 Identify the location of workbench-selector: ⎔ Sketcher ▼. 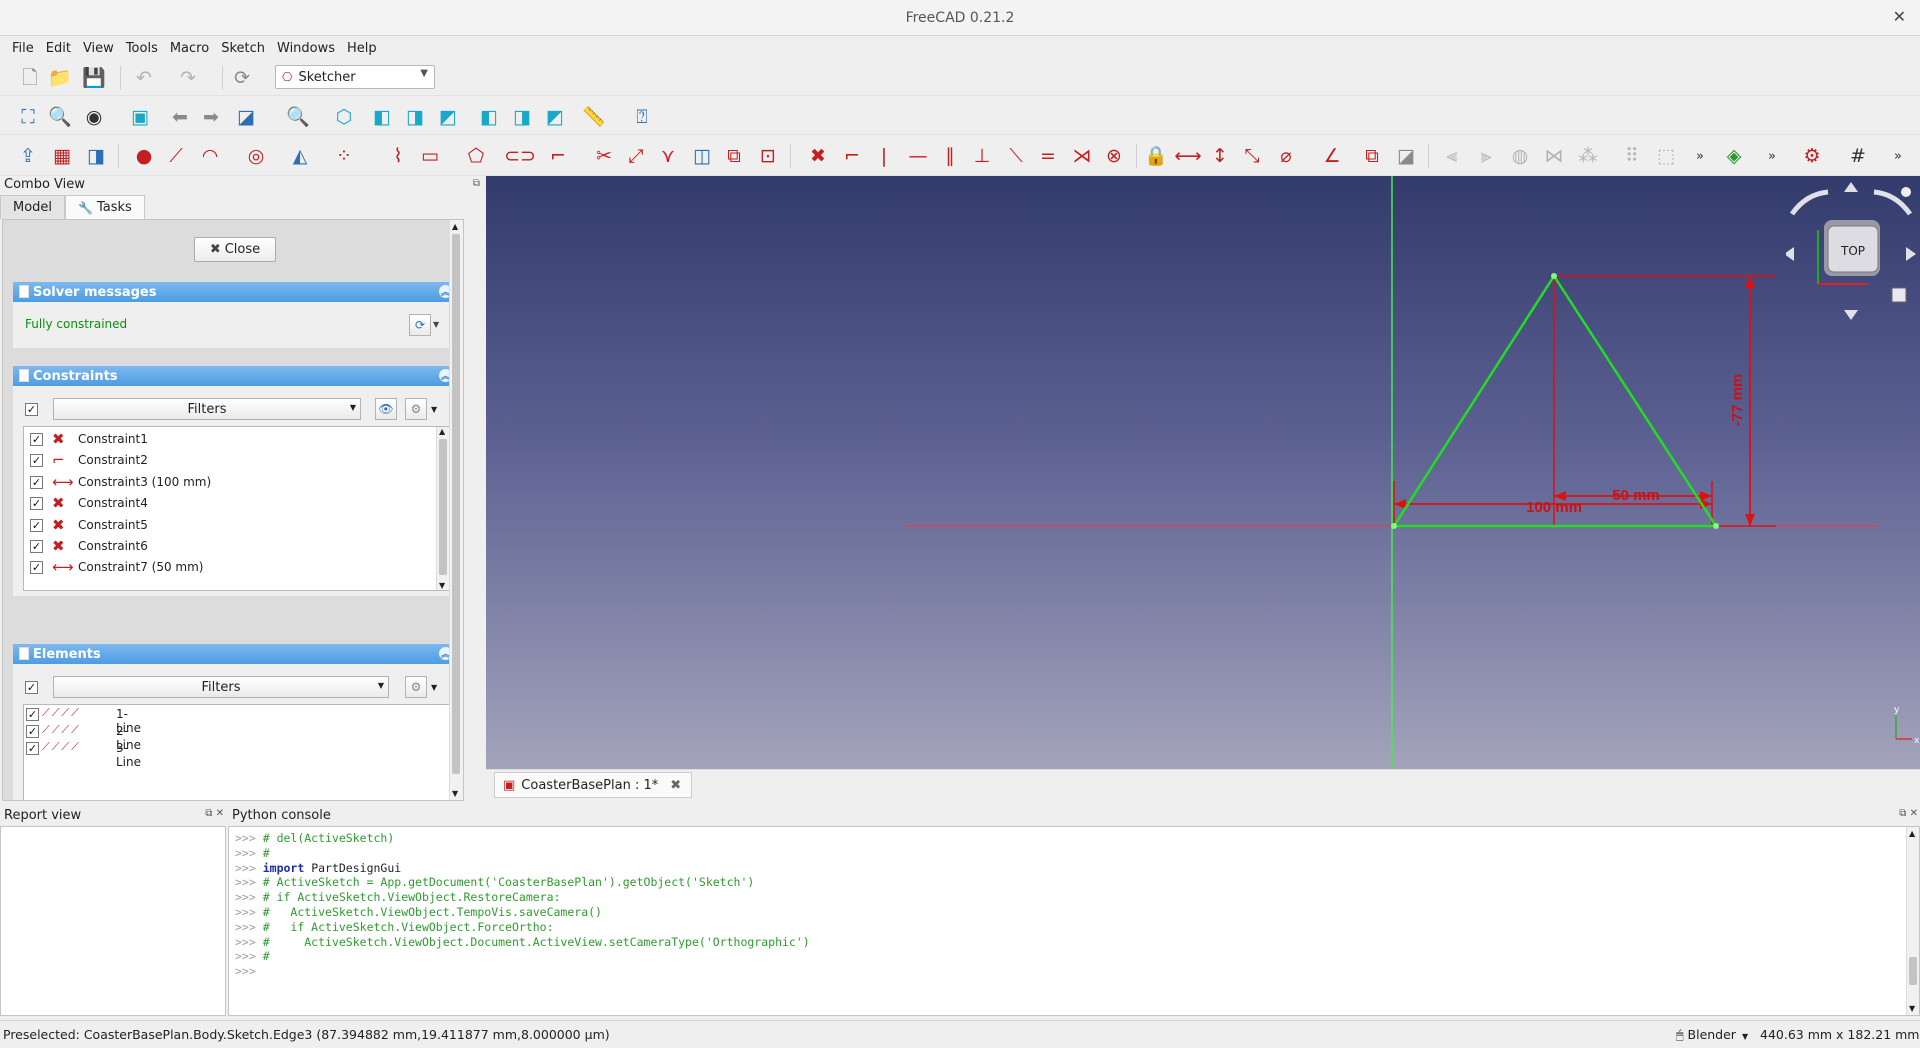
(355, 77).